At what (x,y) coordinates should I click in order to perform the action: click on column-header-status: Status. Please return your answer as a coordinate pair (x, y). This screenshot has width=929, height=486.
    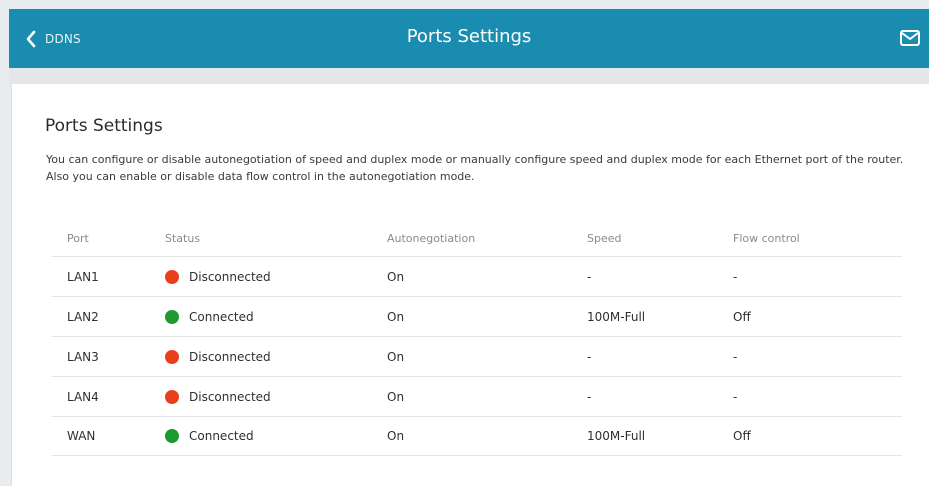
    Looking at the image, I should click on (183, 238).